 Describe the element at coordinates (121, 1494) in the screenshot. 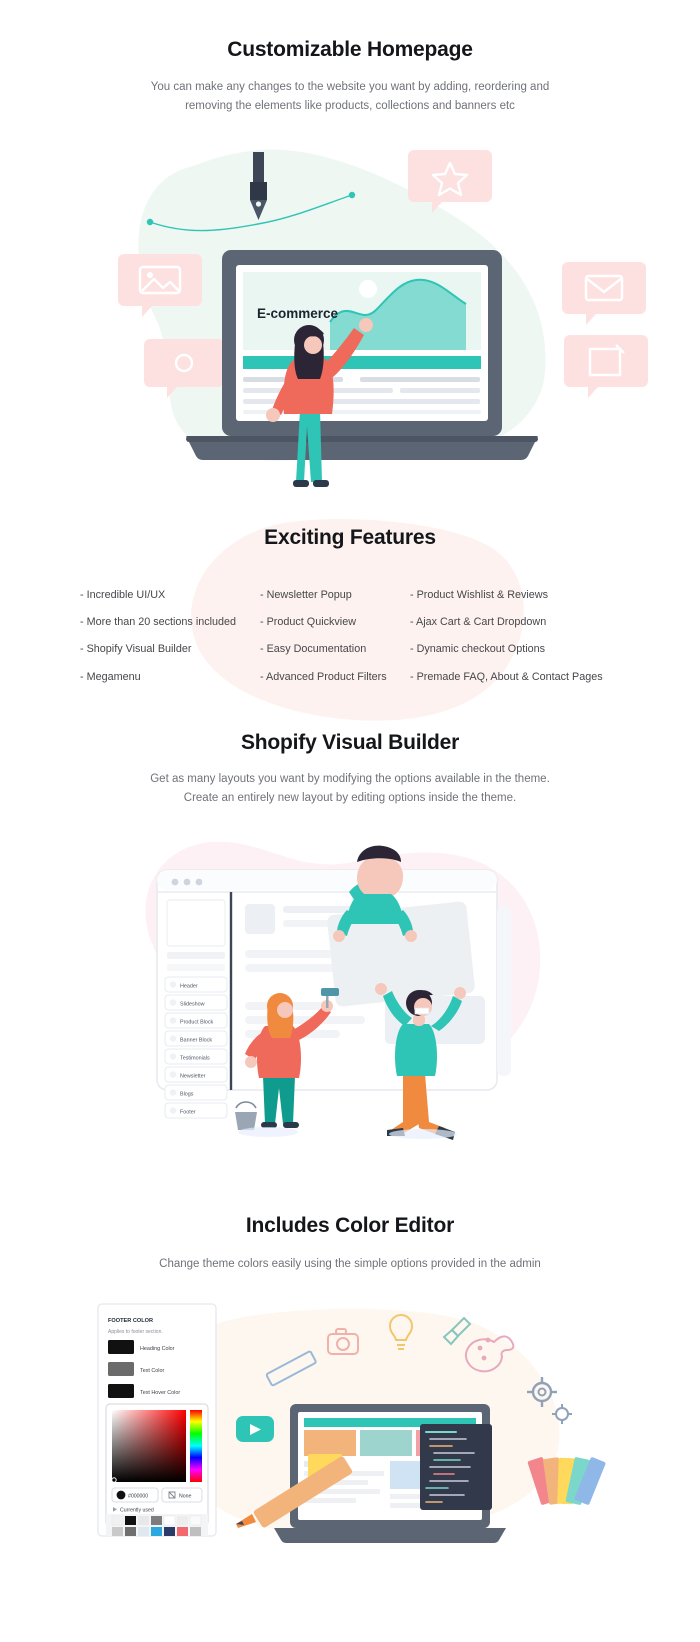

I see `current-color-dot` at that location.